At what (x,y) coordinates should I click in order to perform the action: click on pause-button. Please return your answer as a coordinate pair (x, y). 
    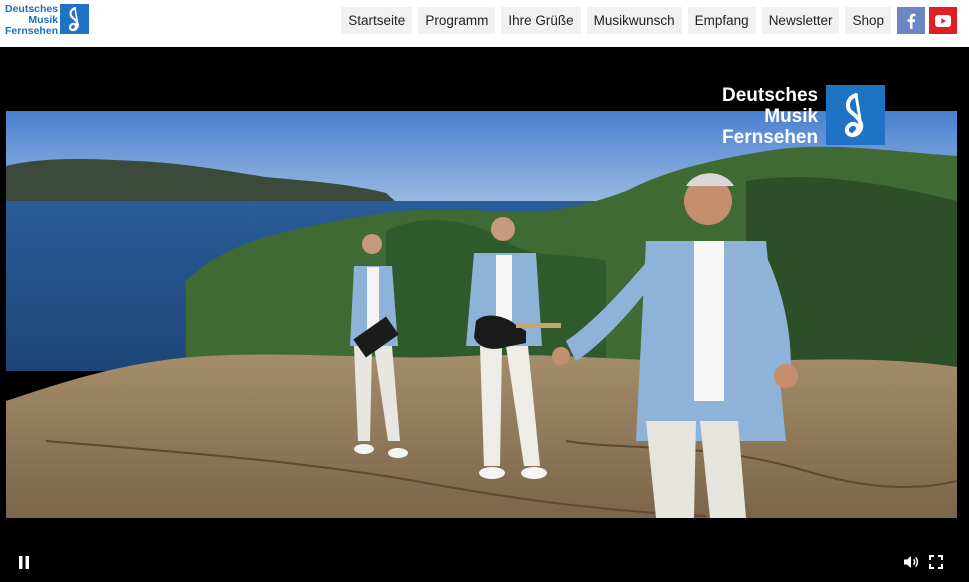
    Looking at the image, I should click on (24, 565).